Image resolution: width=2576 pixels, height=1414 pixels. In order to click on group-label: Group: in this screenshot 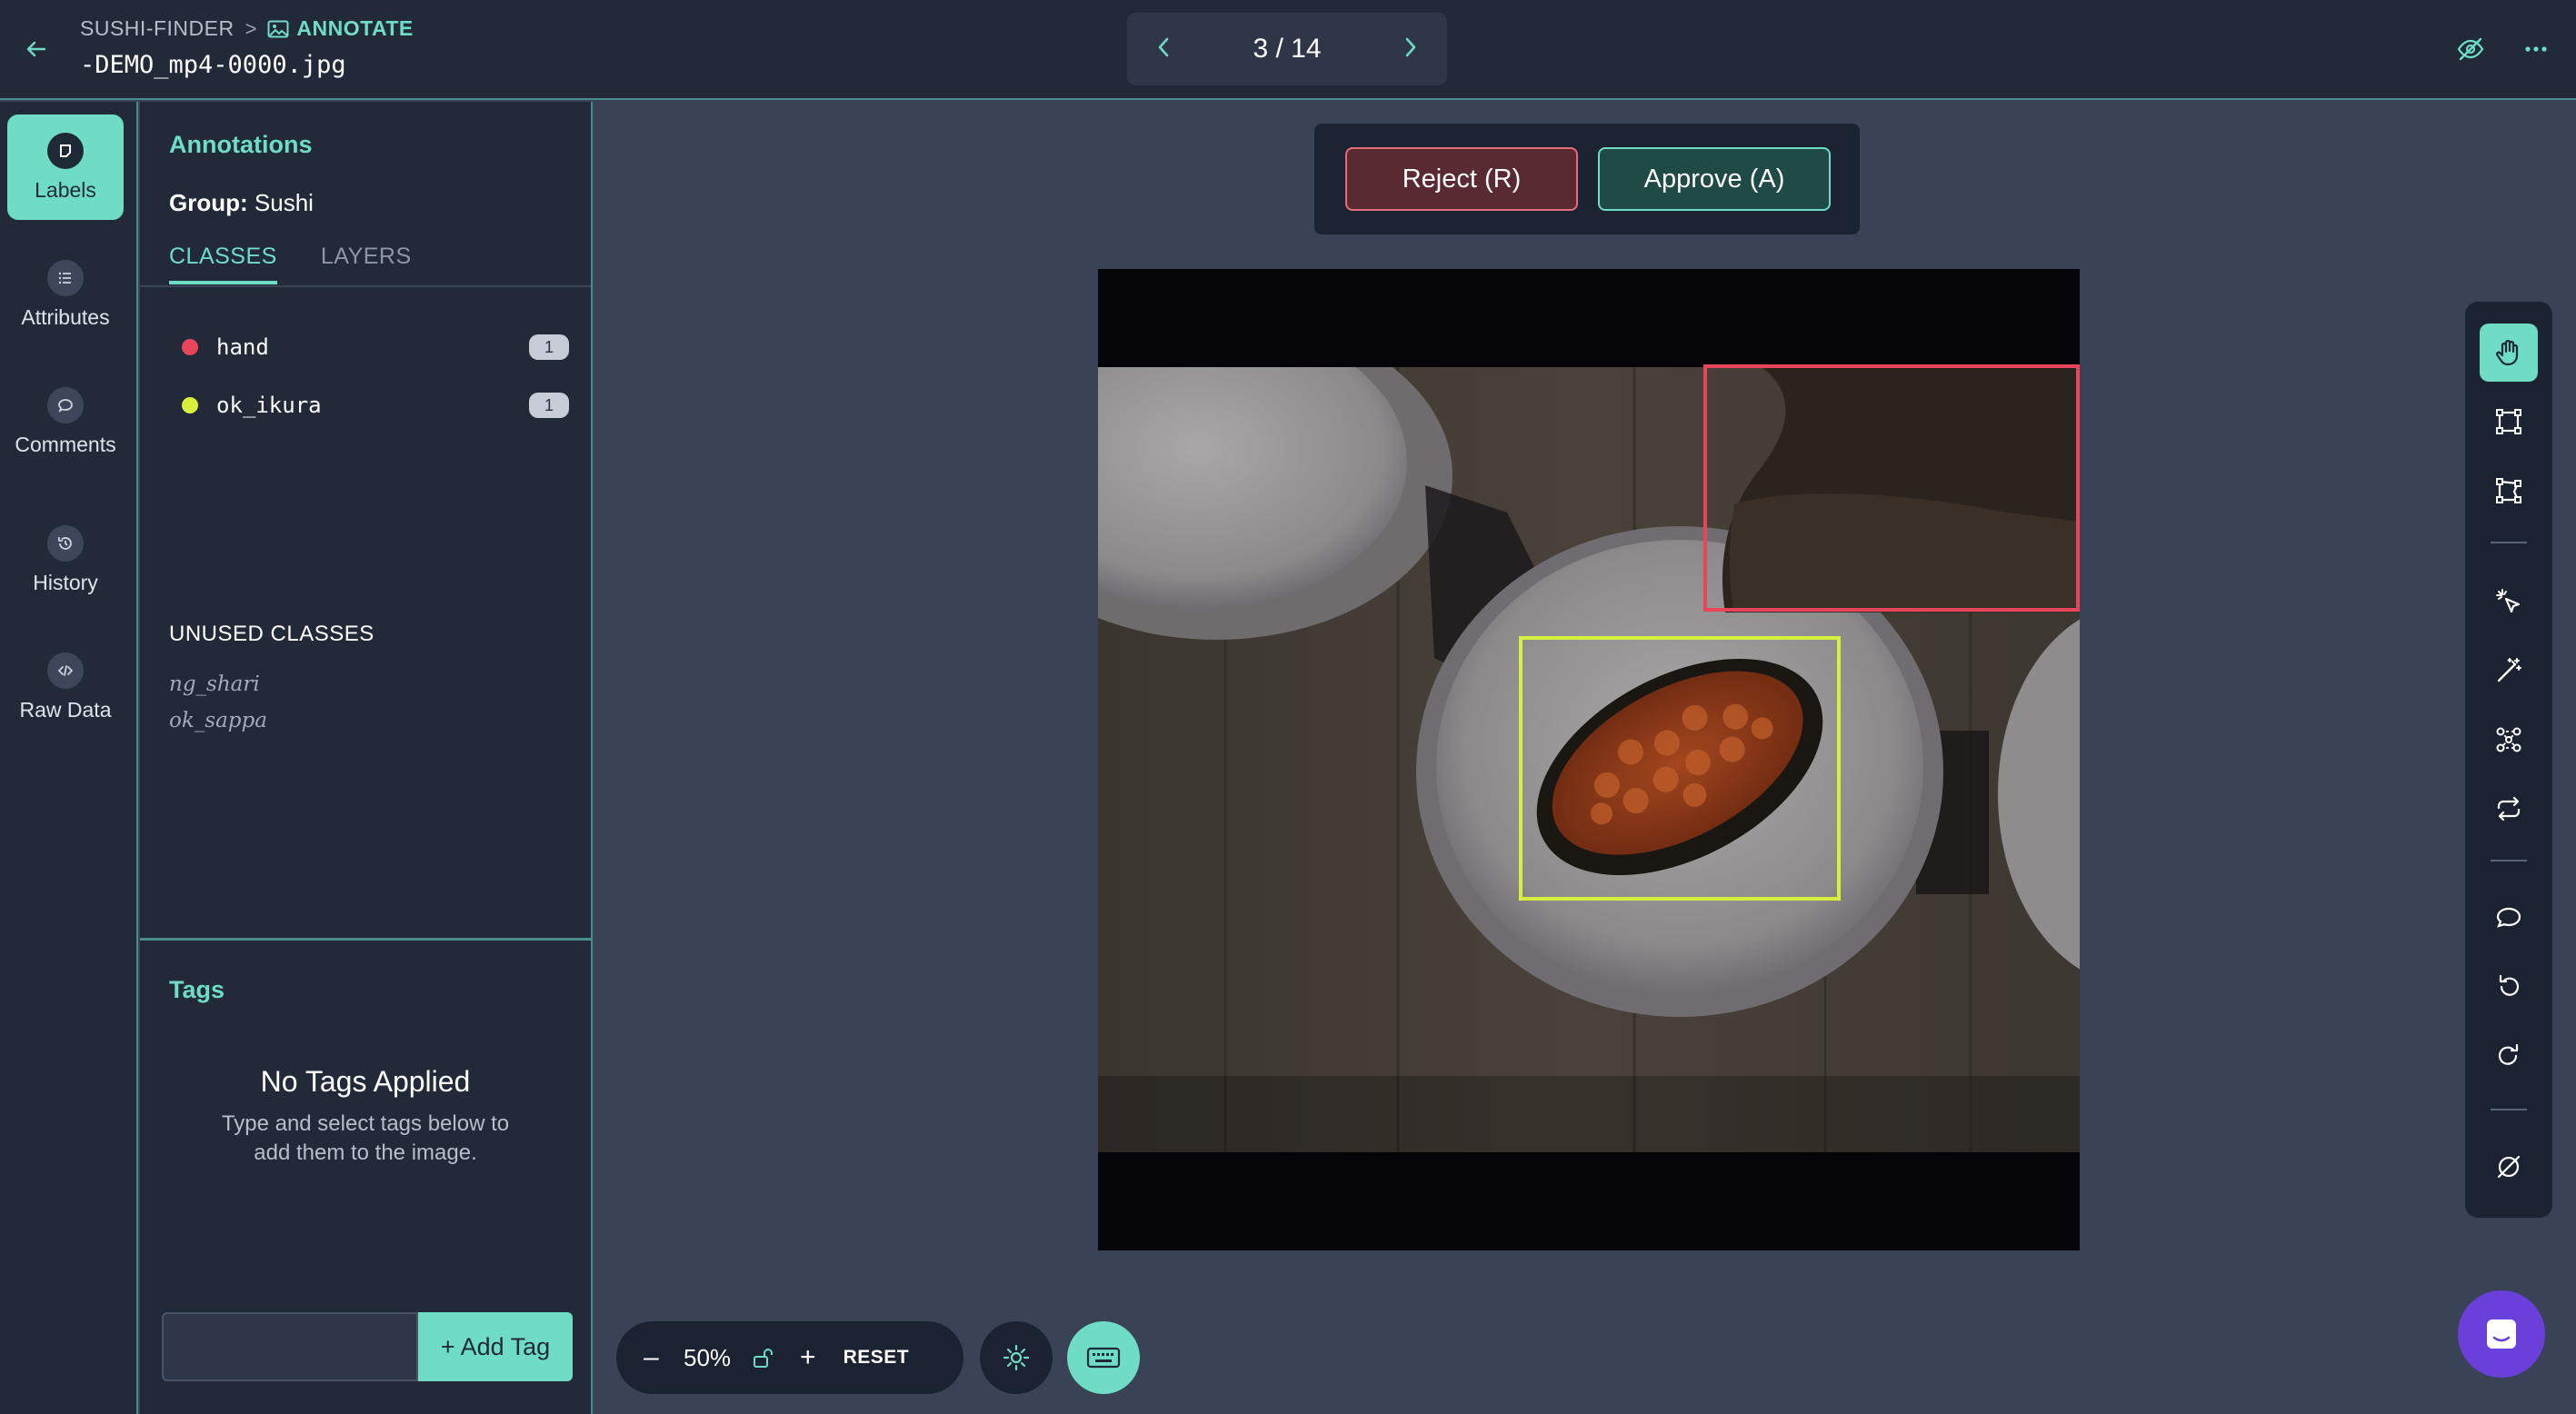, I will do `click(208, 203)`.